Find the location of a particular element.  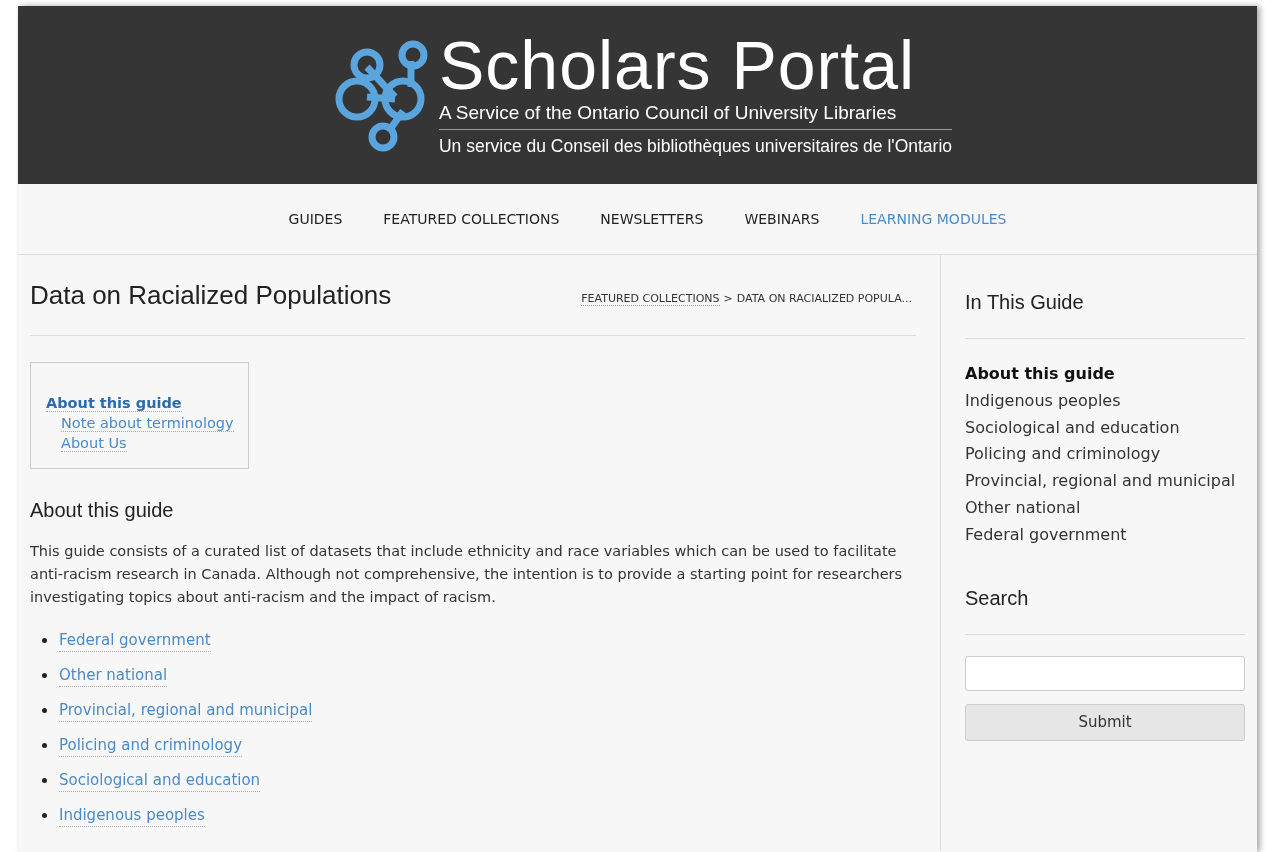

section-link: Policing and criminology is located at coordinates (150, 745).